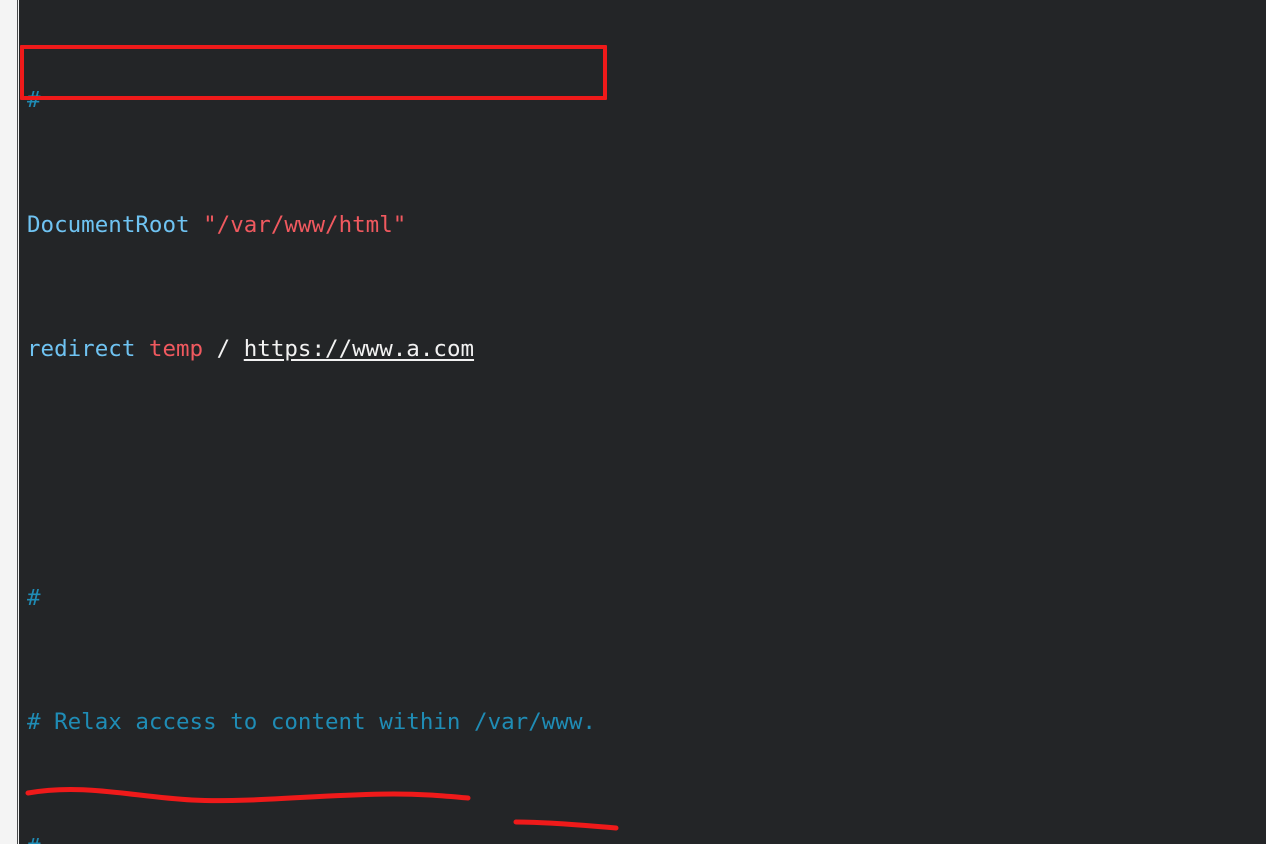 This screenshot has width=1266, height=844. Describe the element at coordinates (81, 349) in the screenshot. I see `redirect-directive: redirect` at that location.